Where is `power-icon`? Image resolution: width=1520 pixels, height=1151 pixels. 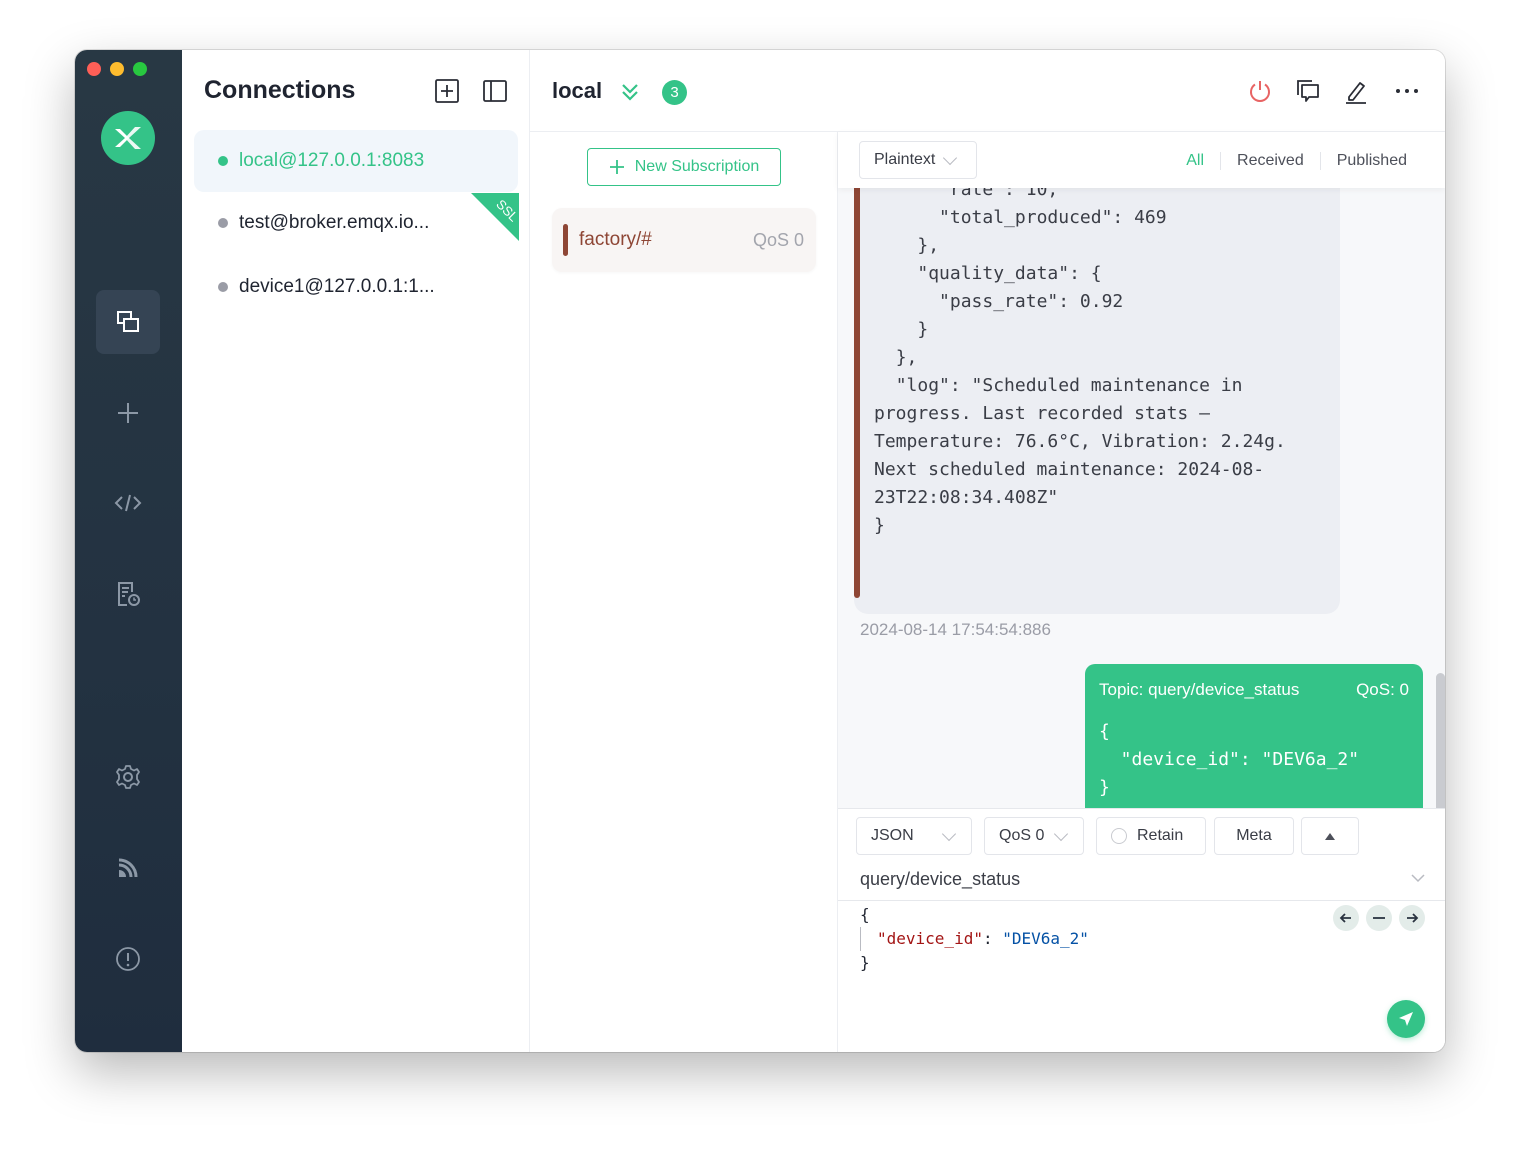
power-icon is located at coordinates (1260, 91).